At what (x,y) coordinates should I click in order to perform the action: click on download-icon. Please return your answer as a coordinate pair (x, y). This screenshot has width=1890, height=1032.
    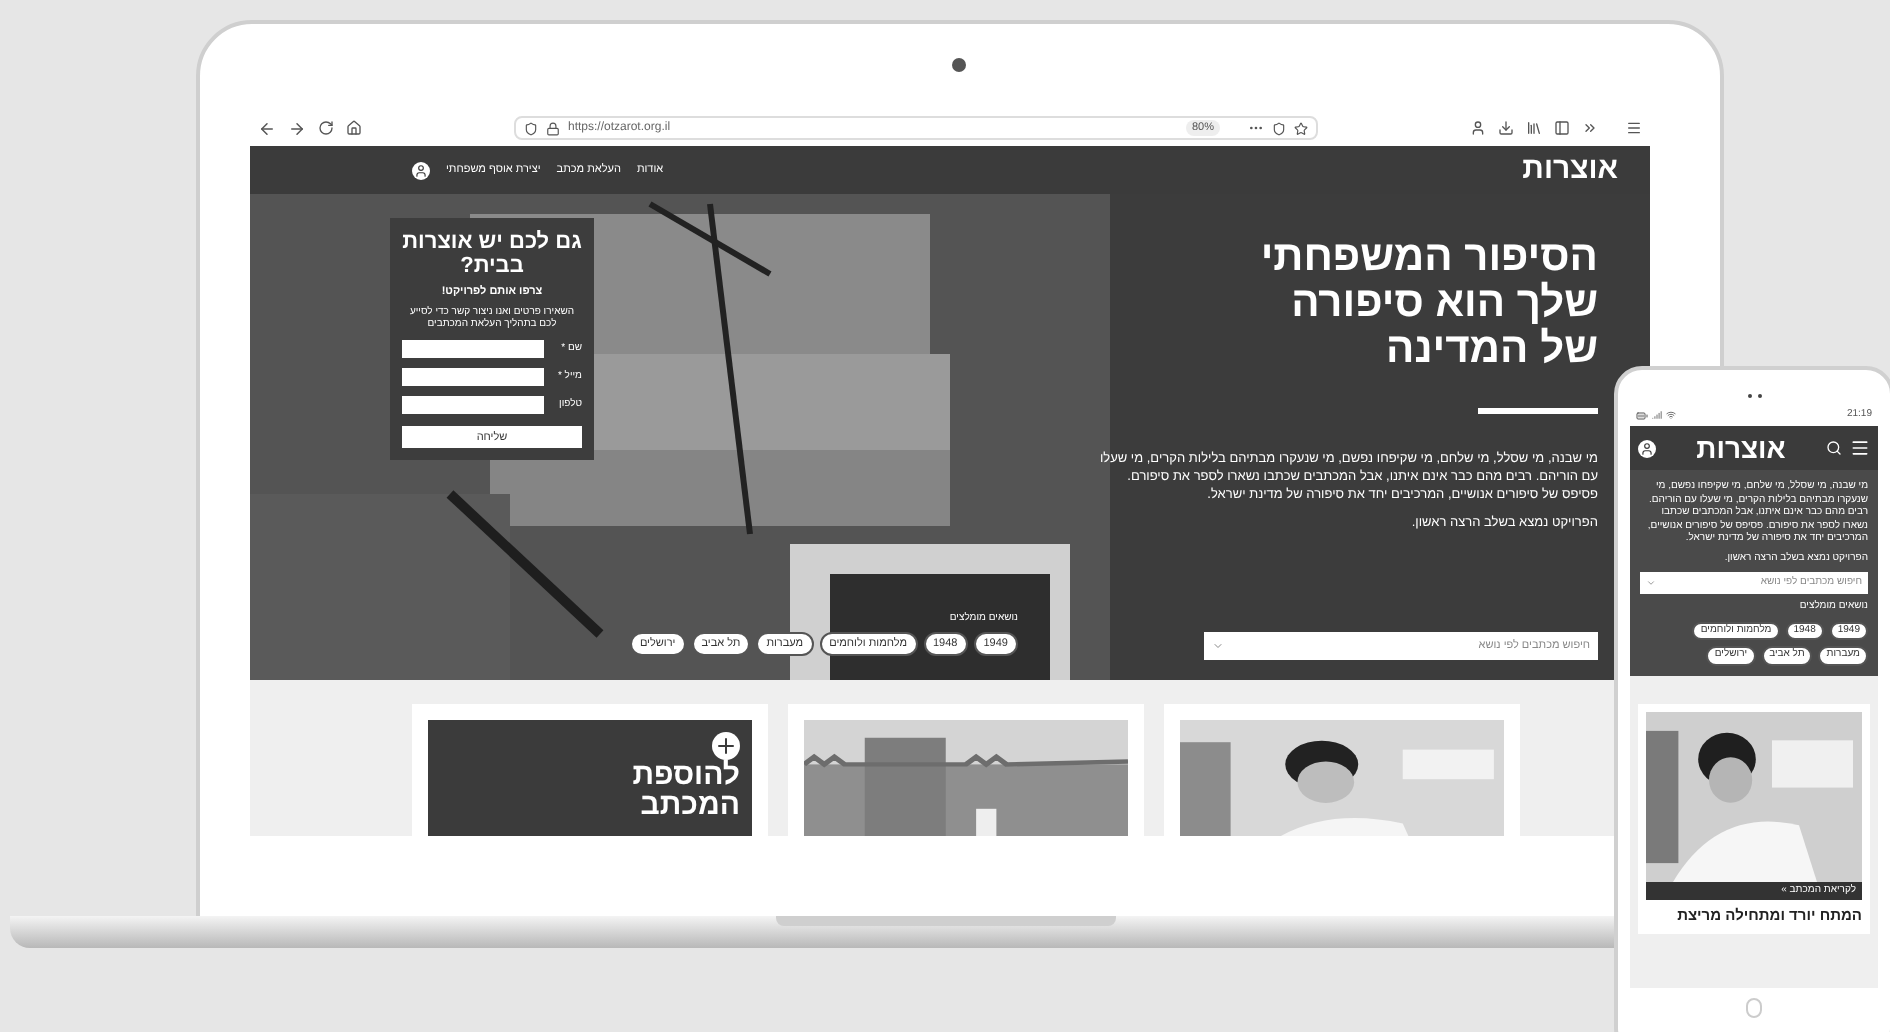
    Looking at the image, I should click on (1506, 128).